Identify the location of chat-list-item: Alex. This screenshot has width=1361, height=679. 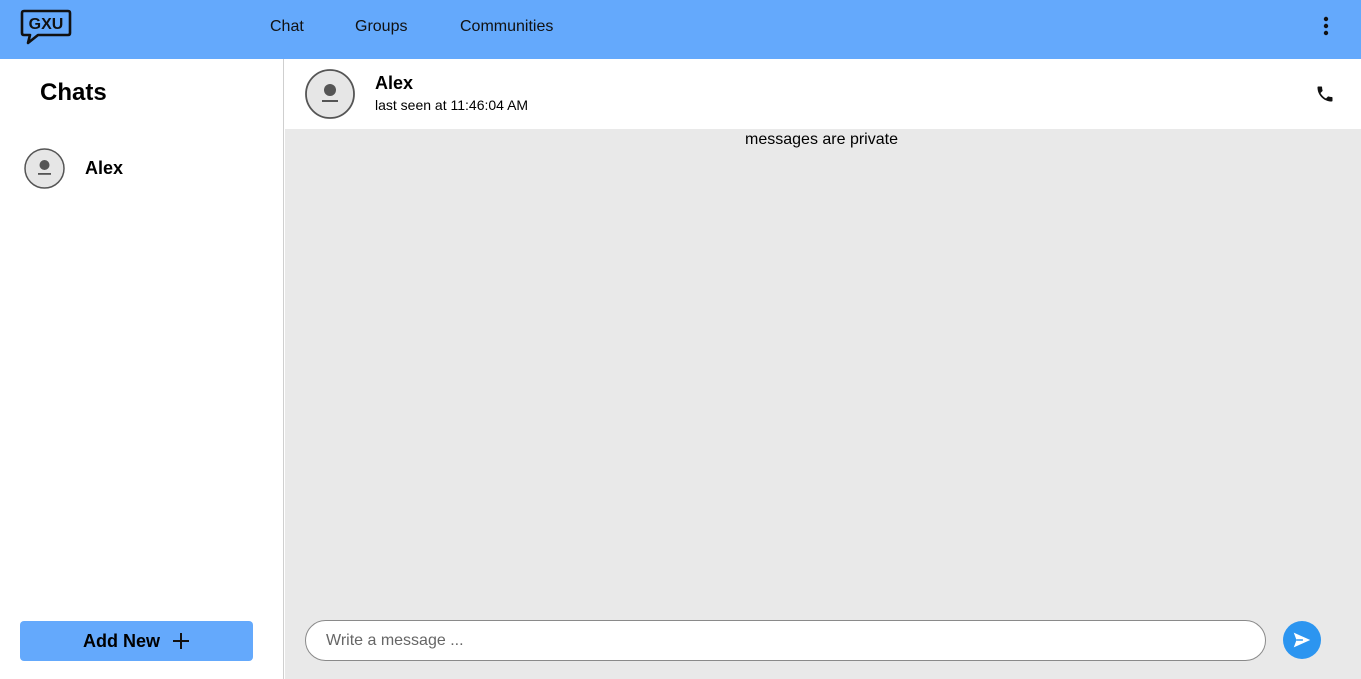
(142, 168).